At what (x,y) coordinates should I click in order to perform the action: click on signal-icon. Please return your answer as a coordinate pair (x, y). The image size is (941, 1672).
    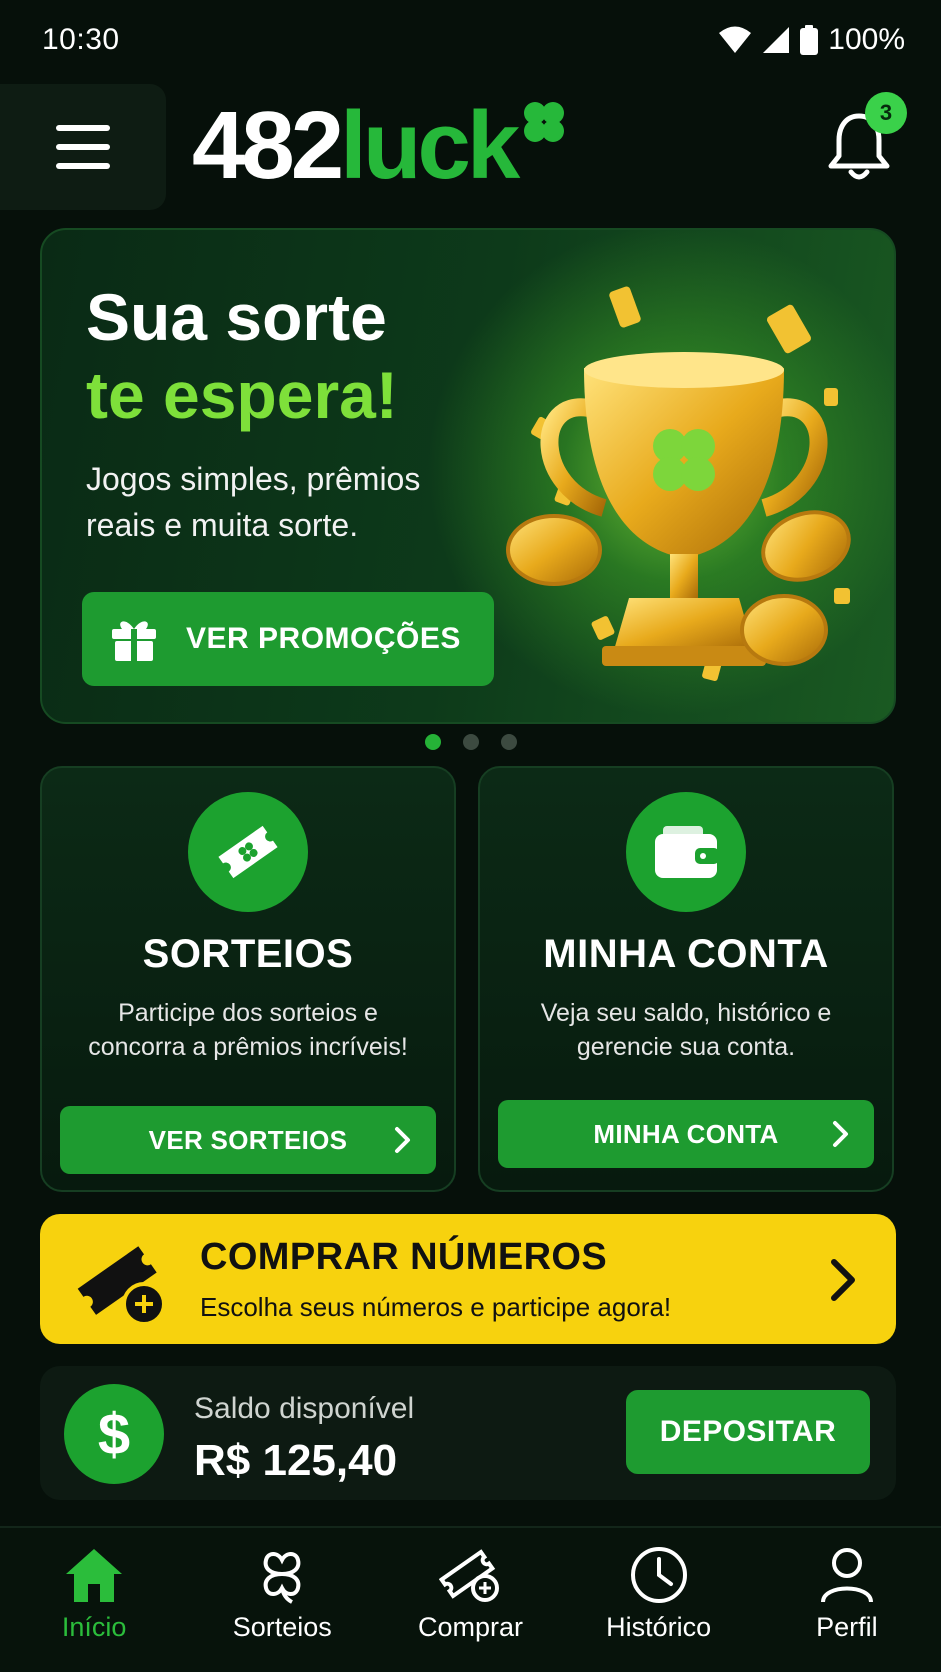
    Looking at the image, I should click on (776, 40).